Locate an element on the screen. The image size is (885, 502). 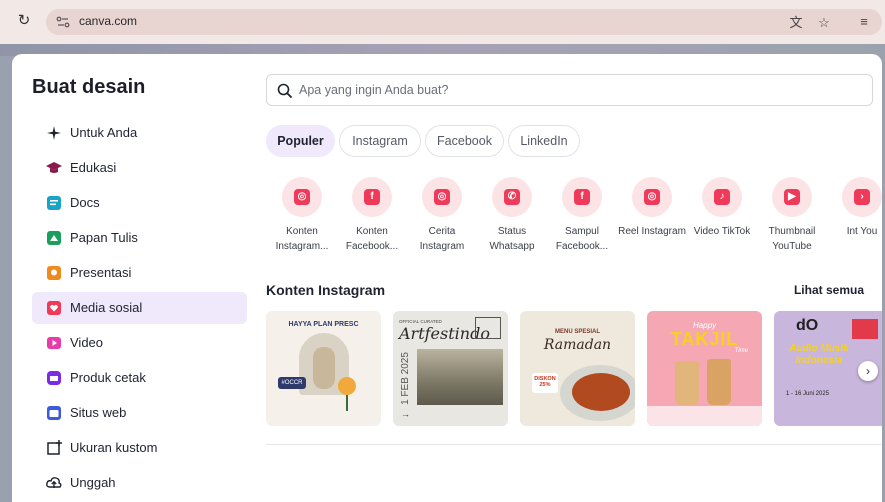
see-all-link: Lihat semua is located at coordinates (829, 290).